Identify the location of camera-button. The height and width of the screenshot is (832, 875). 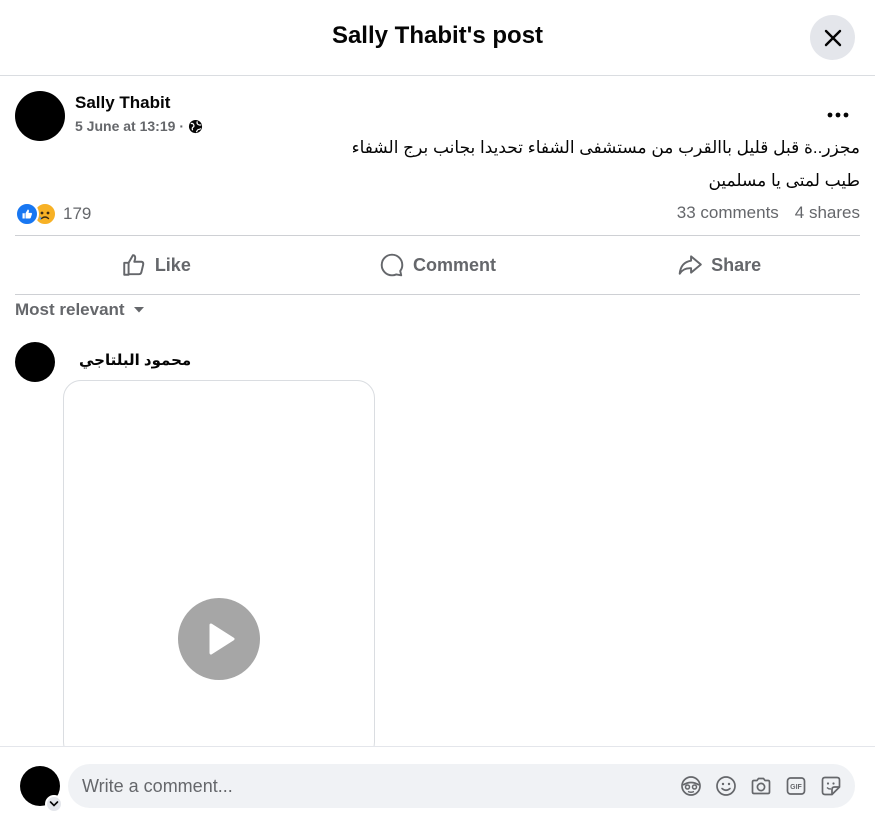
(761, 786).